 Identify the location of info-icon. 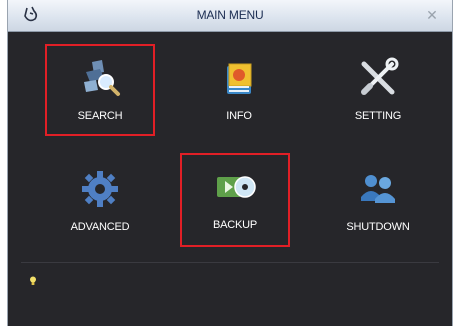
(239, 78).